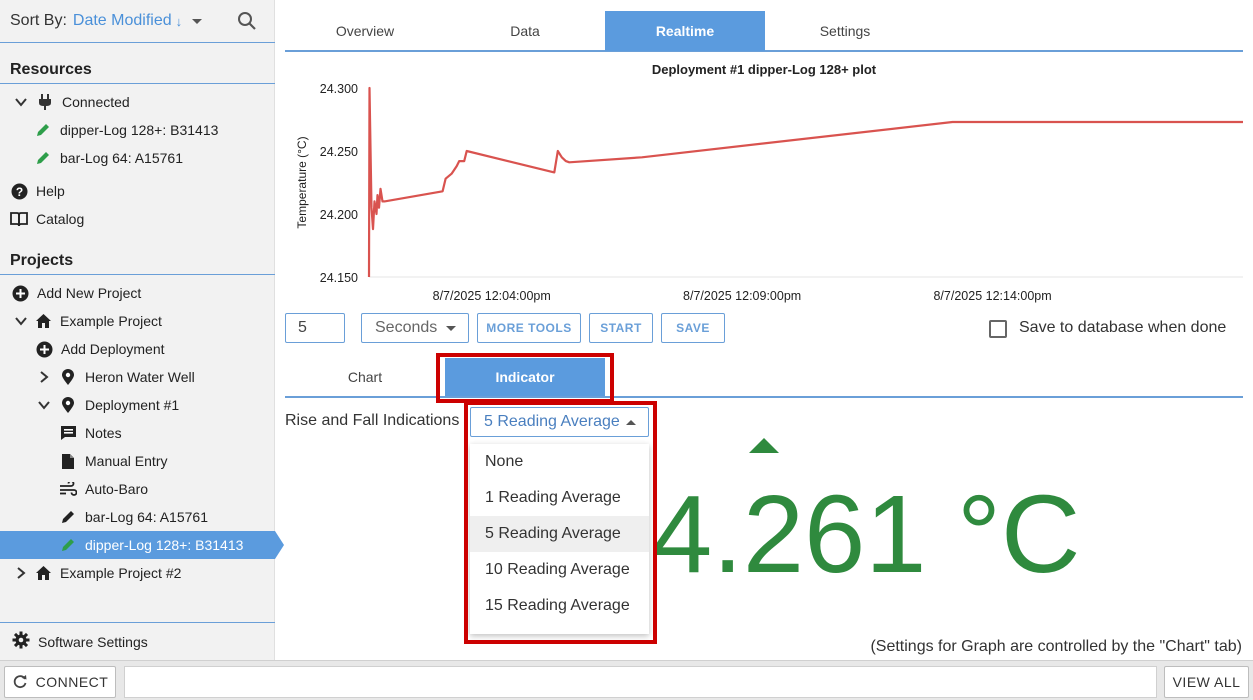 The image size is (1253, 700). Describe the element at coordinates (45, 102) in the screenshot. I see `plug-icon` at that location.